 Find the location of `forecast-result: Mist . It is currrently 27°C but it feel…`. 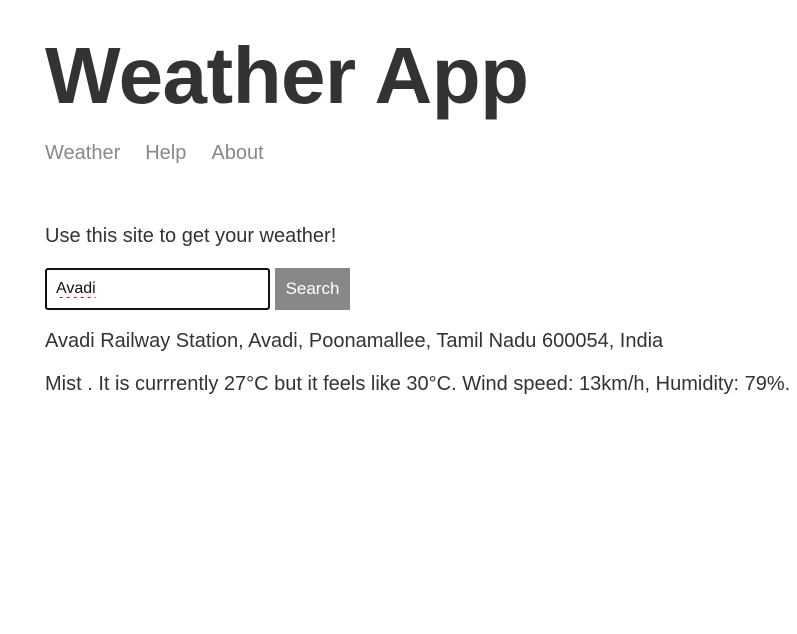

forecast-result: Mist . It is currrently 27°C but it feel… is located at coordinates (418, 384).